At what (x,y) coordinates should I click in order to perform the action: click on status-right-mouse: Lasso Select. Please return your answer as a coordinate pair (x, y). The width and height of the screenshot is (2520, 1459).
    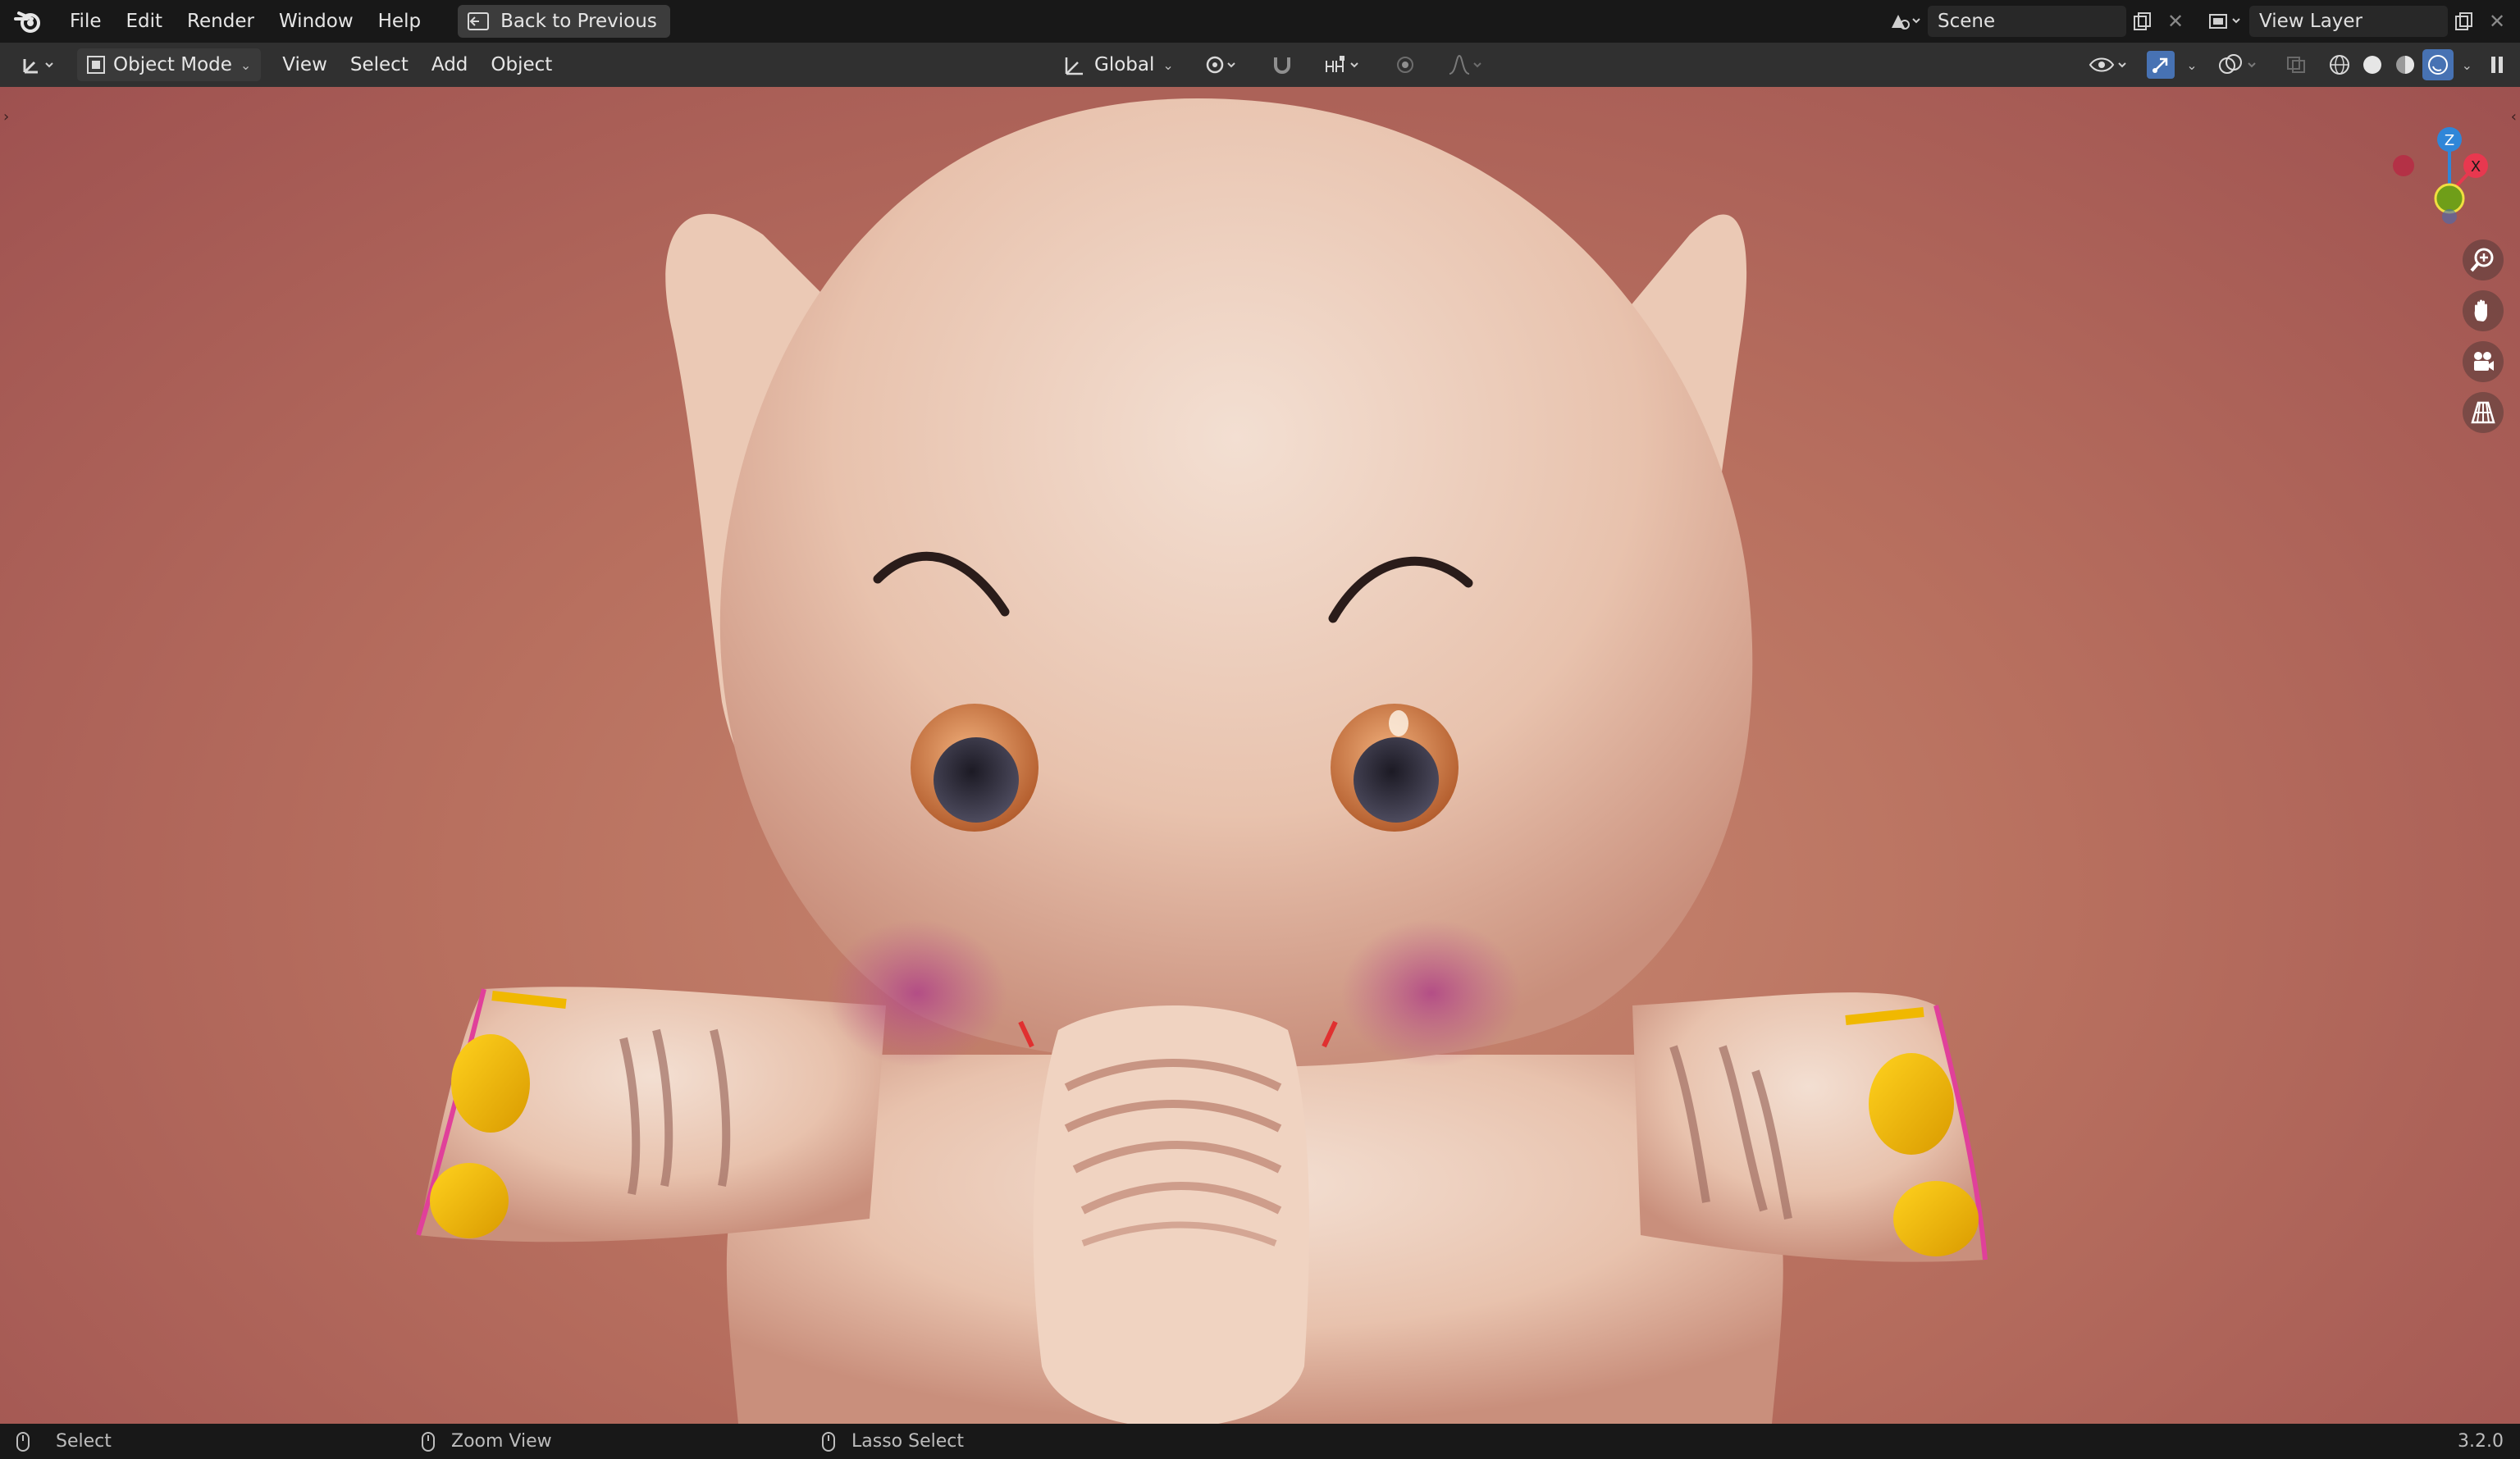
    Looking at the image, I should click on (893, 1441).